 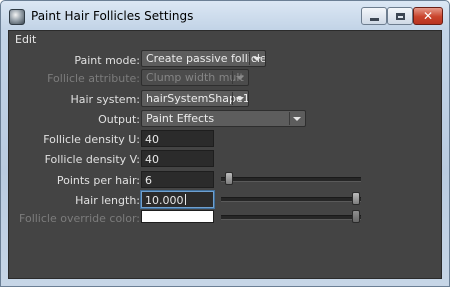 What do you see at coordinates (356, 198) in the screenshot?
I see `hair-length-slider-handle` at bounding box center [356, 198].